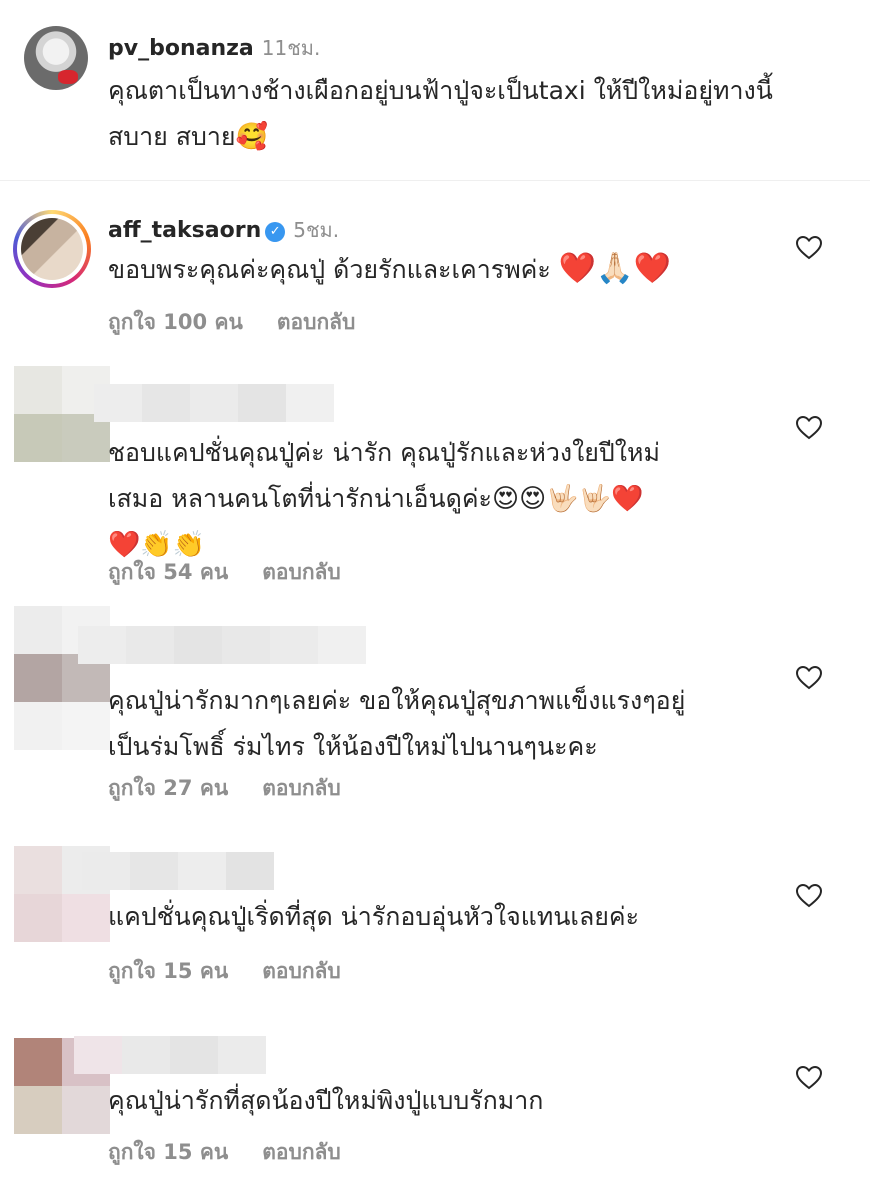 This screenshot has width=870, height=1180. I want to click on avatar-detail, so click(68, 77).